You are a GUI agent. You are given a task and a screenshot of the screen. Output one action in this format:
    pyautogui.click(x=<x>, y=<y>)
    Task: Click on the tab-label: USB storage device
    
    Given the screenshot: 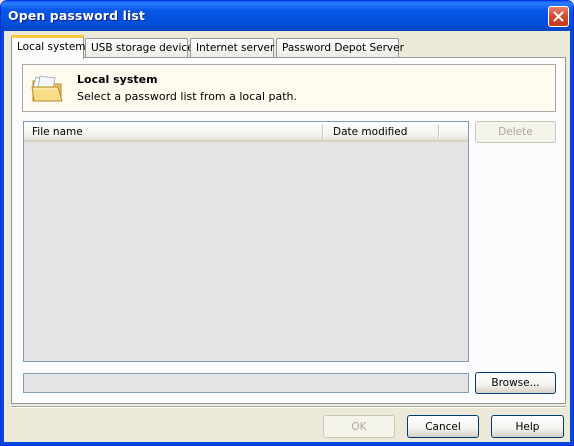 What is the action you would take?
    pyautogui.click(x=142, y=48)
    